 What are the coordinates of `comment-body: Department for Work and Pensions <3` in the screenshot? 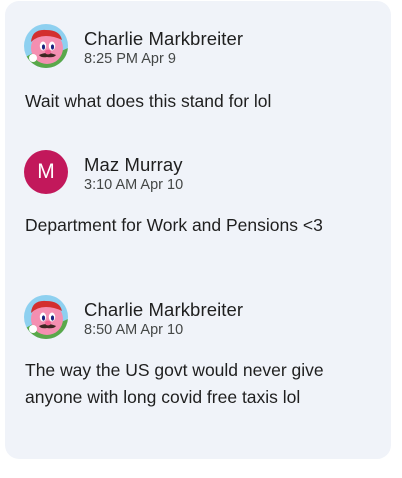 It's located at (174, 225).